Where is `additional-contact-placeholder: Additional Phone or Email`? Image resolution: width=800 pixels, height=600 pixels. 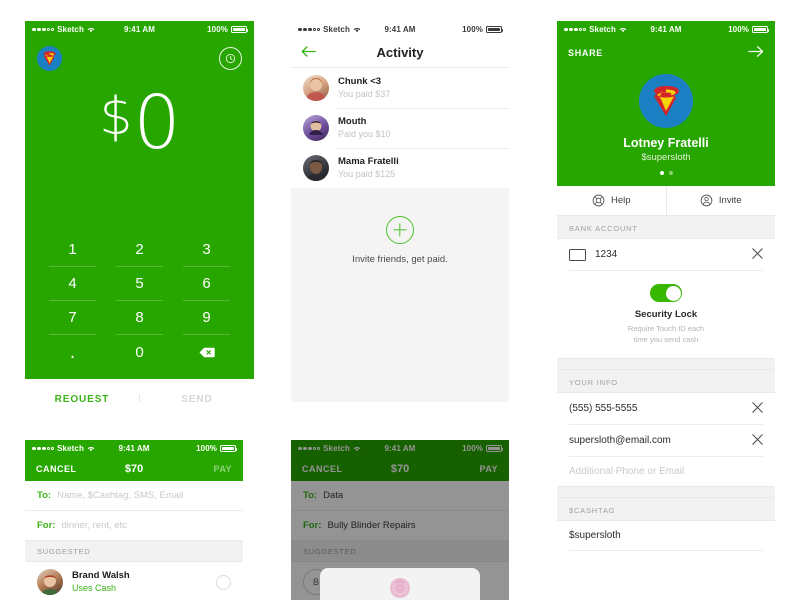
additional-contact-placeholder: Additional Phone or Email is located at coordinates (666, 471).